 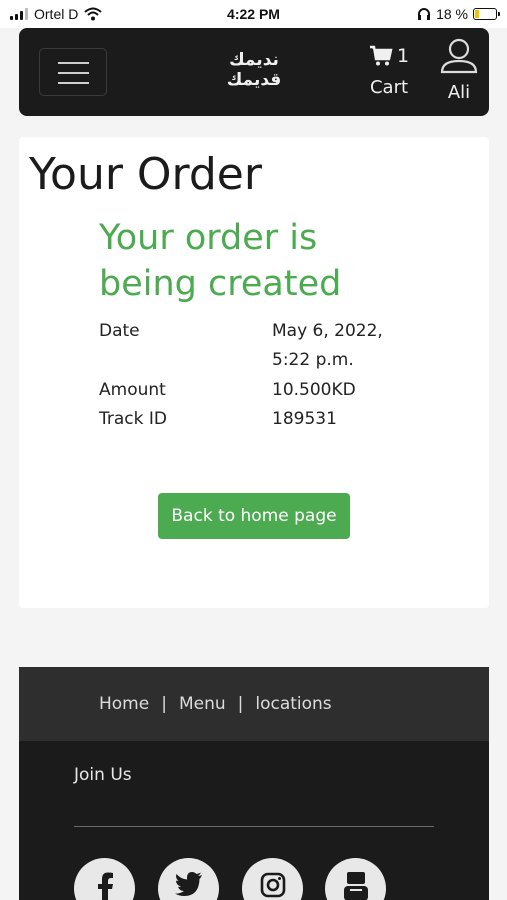 I want to click on cart-icon, so click(x=381, y=55).